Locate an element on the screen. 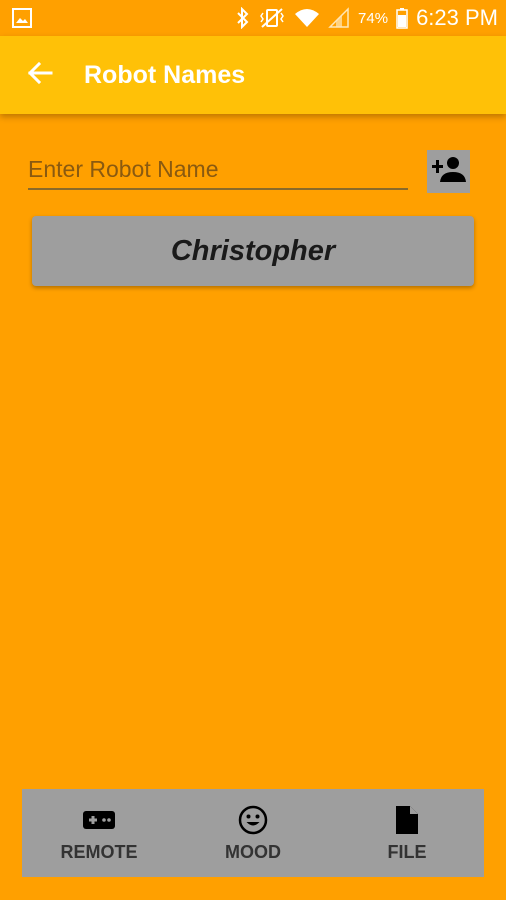  back-button is located at coordinates (40, 75).